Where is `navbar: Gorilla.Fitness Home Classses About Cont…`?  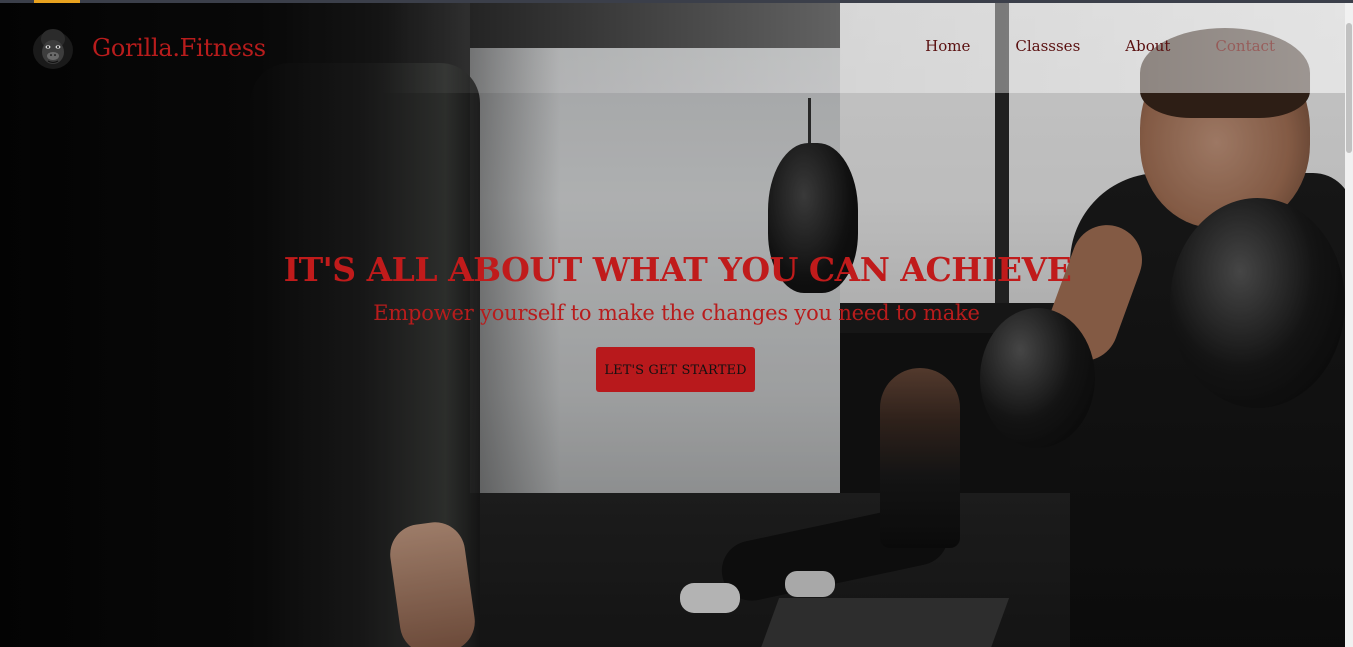 navbar: Gorilla.Fitness Home Classses About Cont… is located at coordinates (676, 48).